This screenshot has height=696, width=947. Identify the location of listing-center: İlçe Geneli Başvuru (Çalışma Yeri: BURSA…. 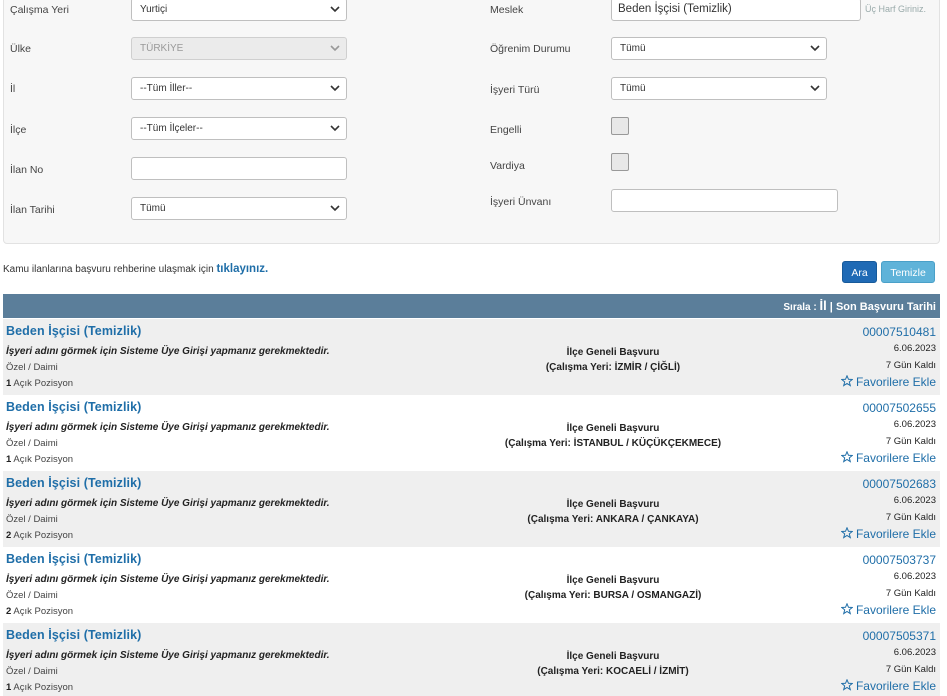
(613, 588).